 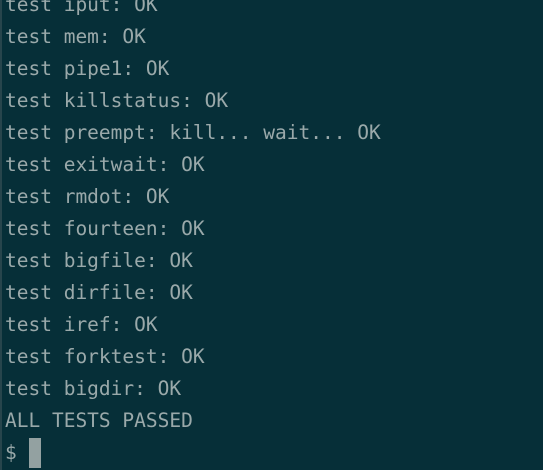 What do you see at coordinates (11, 452) in the screenshot?
I see `shell-prompt: $` at bounding box center [11, 452].